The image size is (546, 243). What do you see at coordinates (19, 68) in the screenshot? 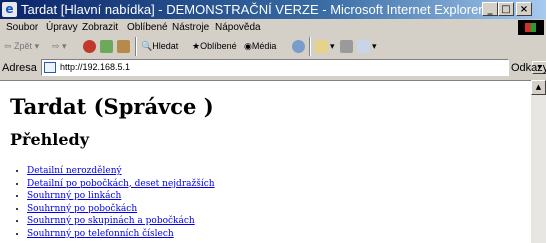
I see `address-label: Adresa` at bounding box center [19, 68].